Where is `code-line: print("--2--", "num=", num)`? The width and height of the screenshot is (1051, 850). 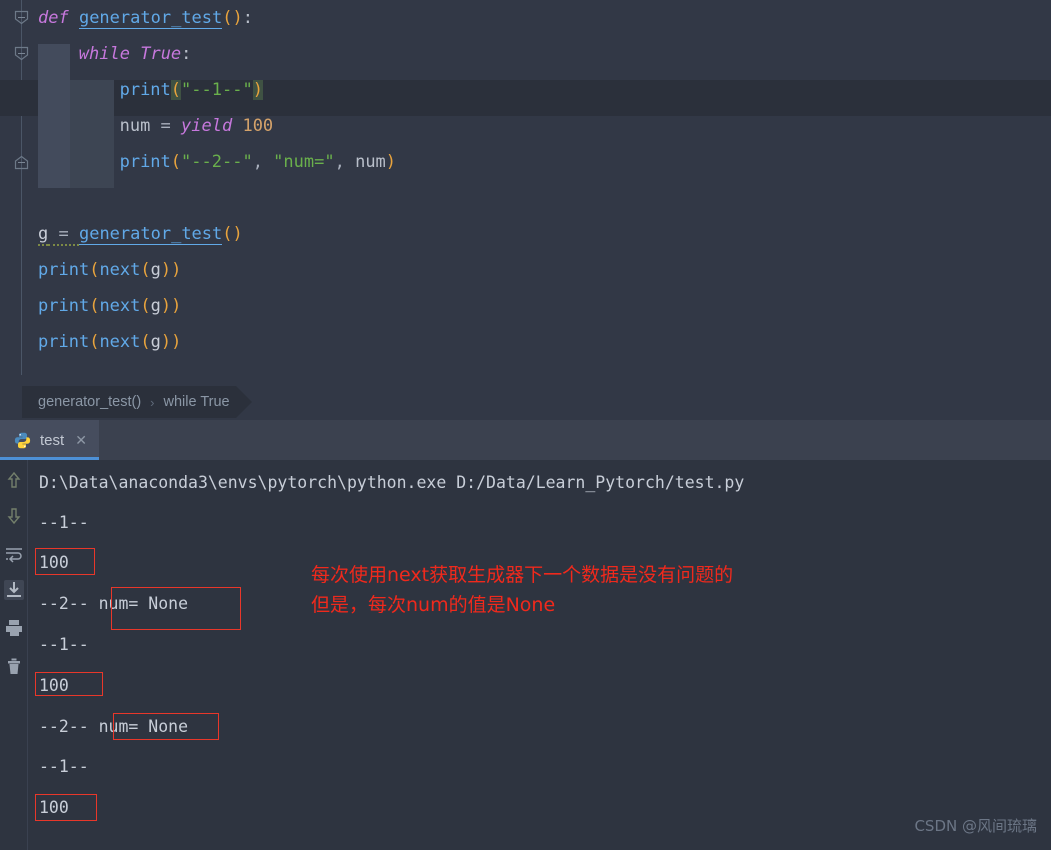
code-line: print("--2--", "num=", num) is located at coordinates (258, 162).